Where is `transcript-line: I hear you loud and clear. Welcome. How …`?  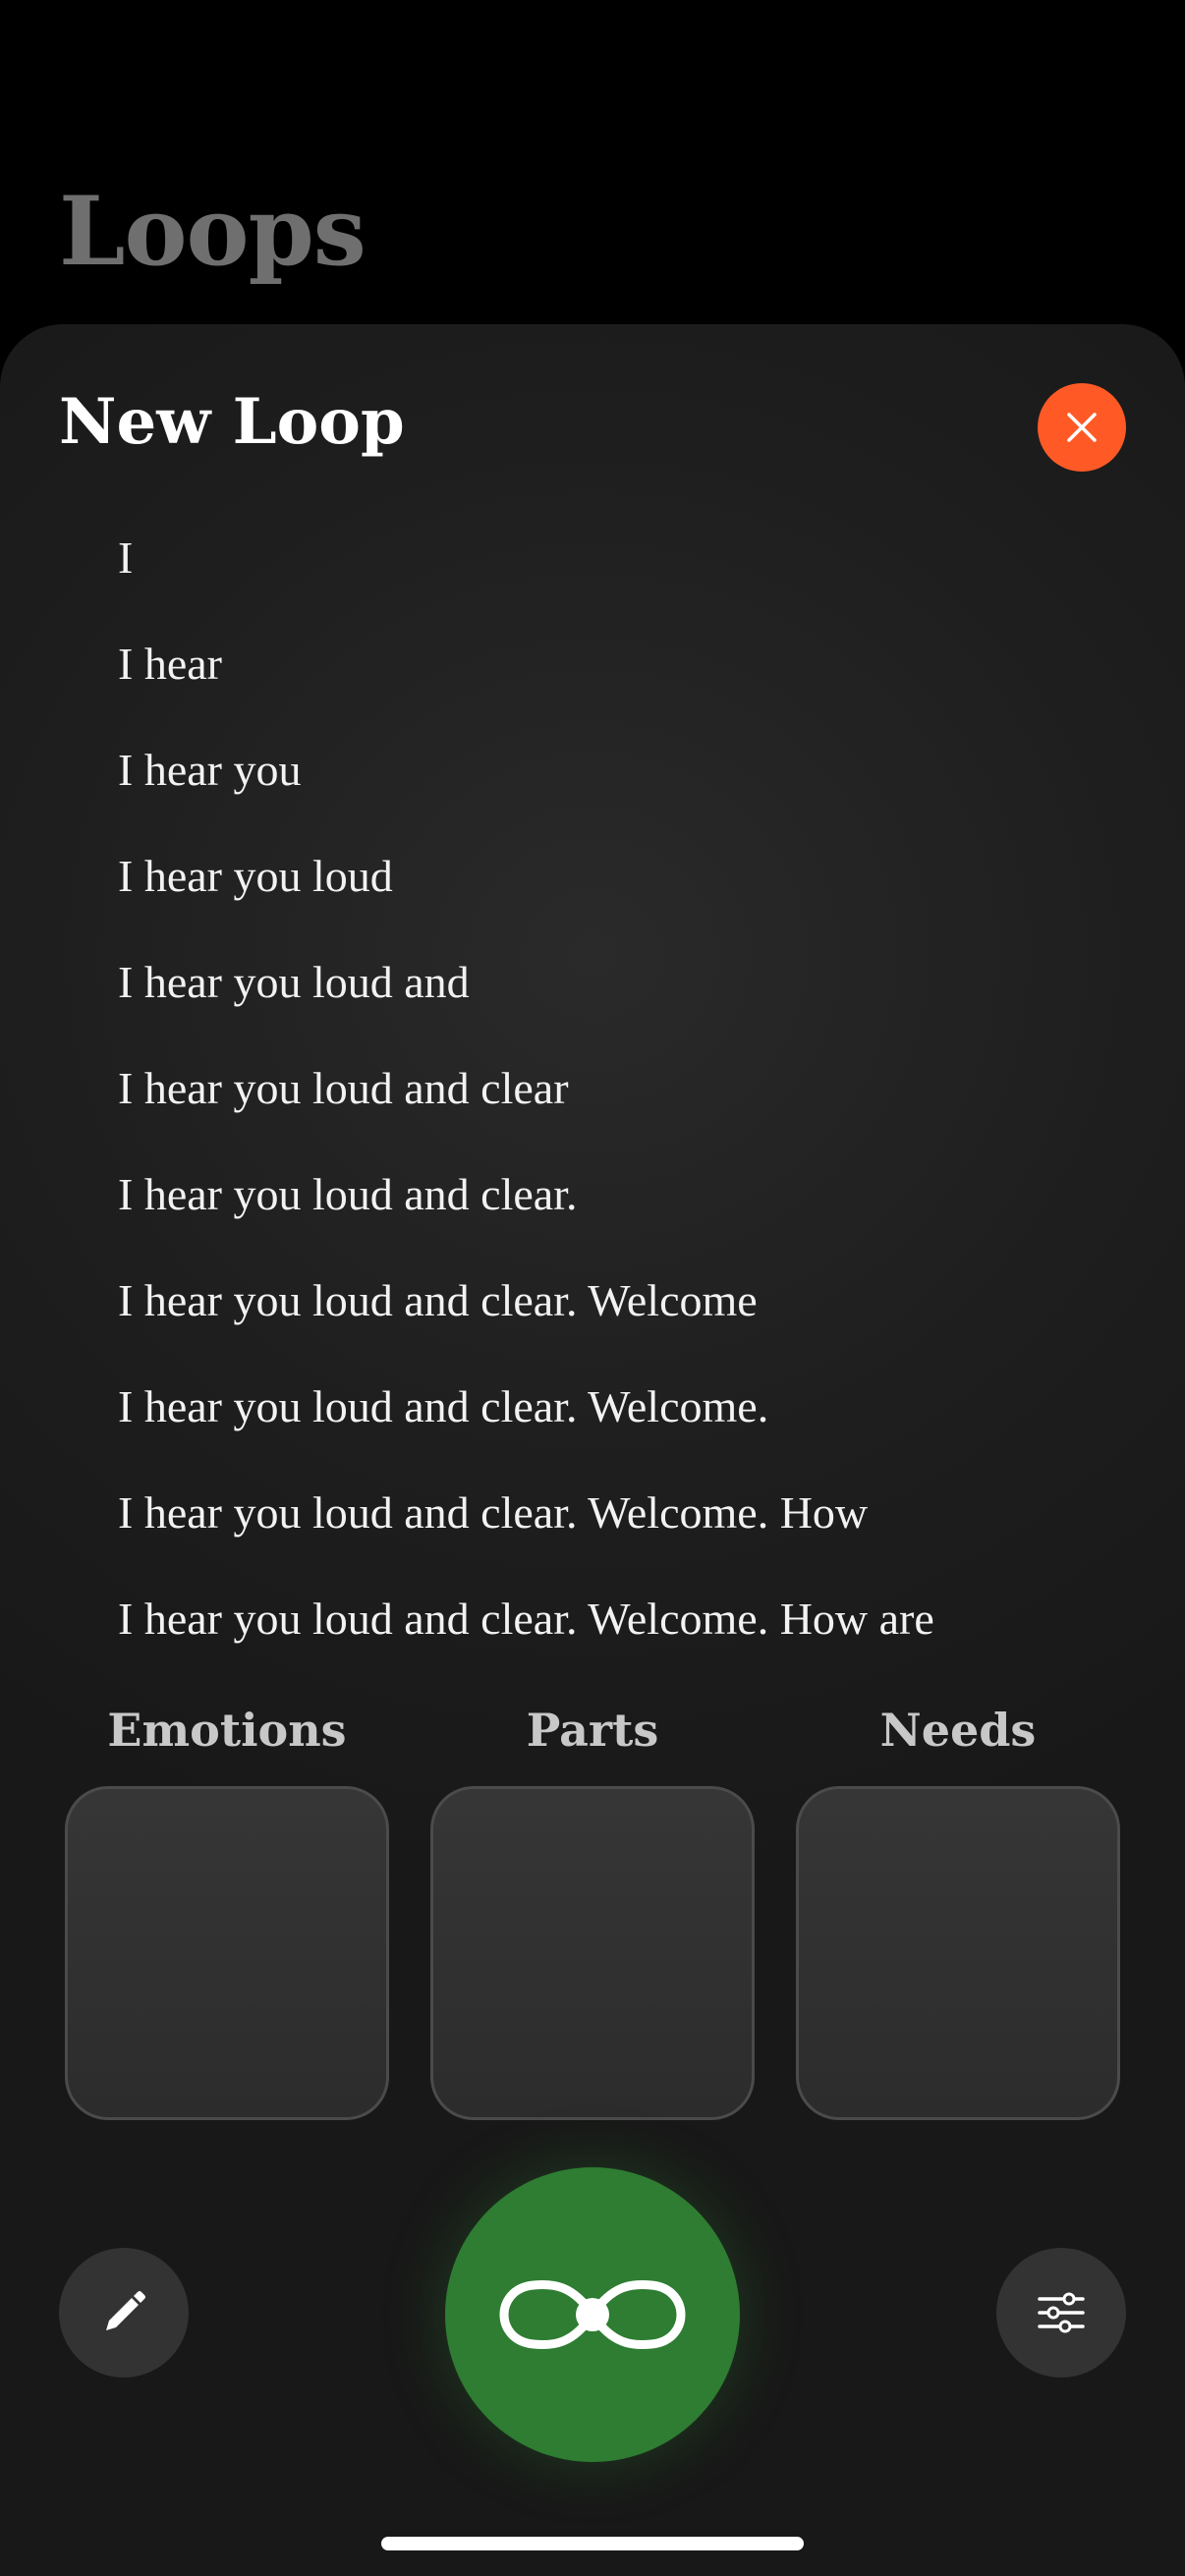
transcript-line: I hear you loud and clear. Welcome. How … is located at coordinates (526, 1619).